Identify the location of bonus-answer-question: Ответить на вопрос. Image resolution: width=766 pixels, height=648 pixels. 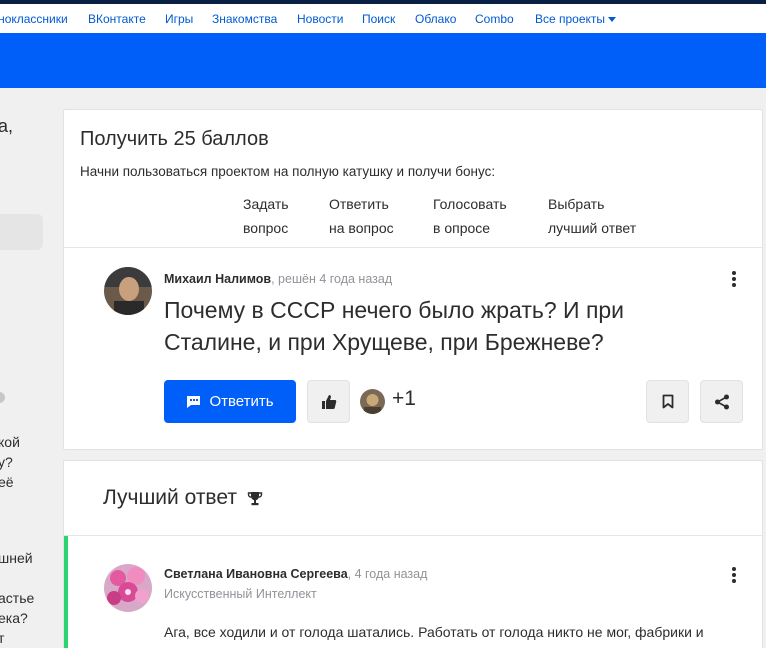
(361, 216).